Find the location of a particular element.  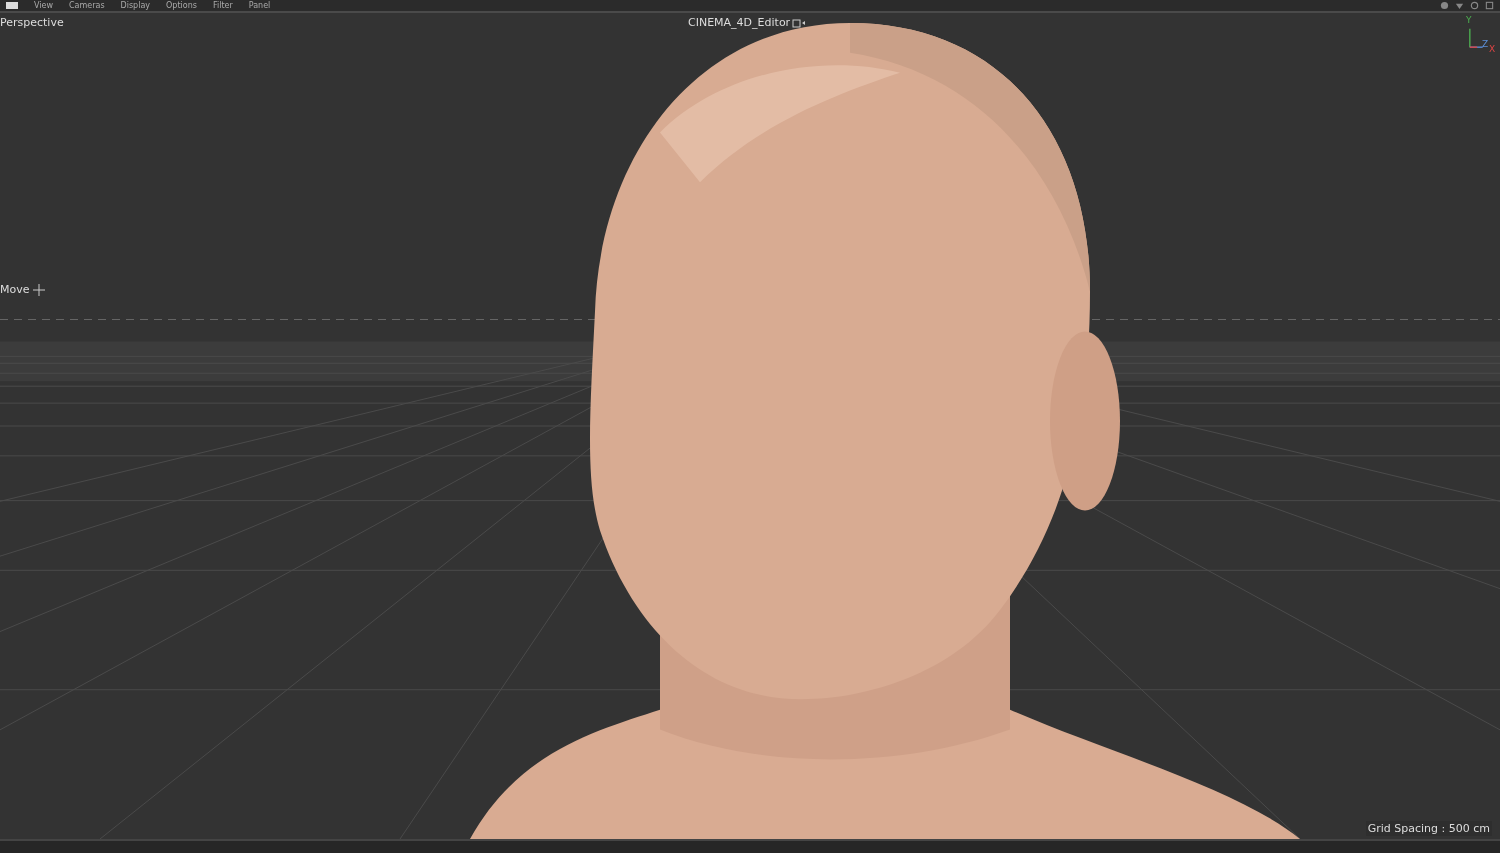

tool-label: Move is located at coordinates (15, 289).